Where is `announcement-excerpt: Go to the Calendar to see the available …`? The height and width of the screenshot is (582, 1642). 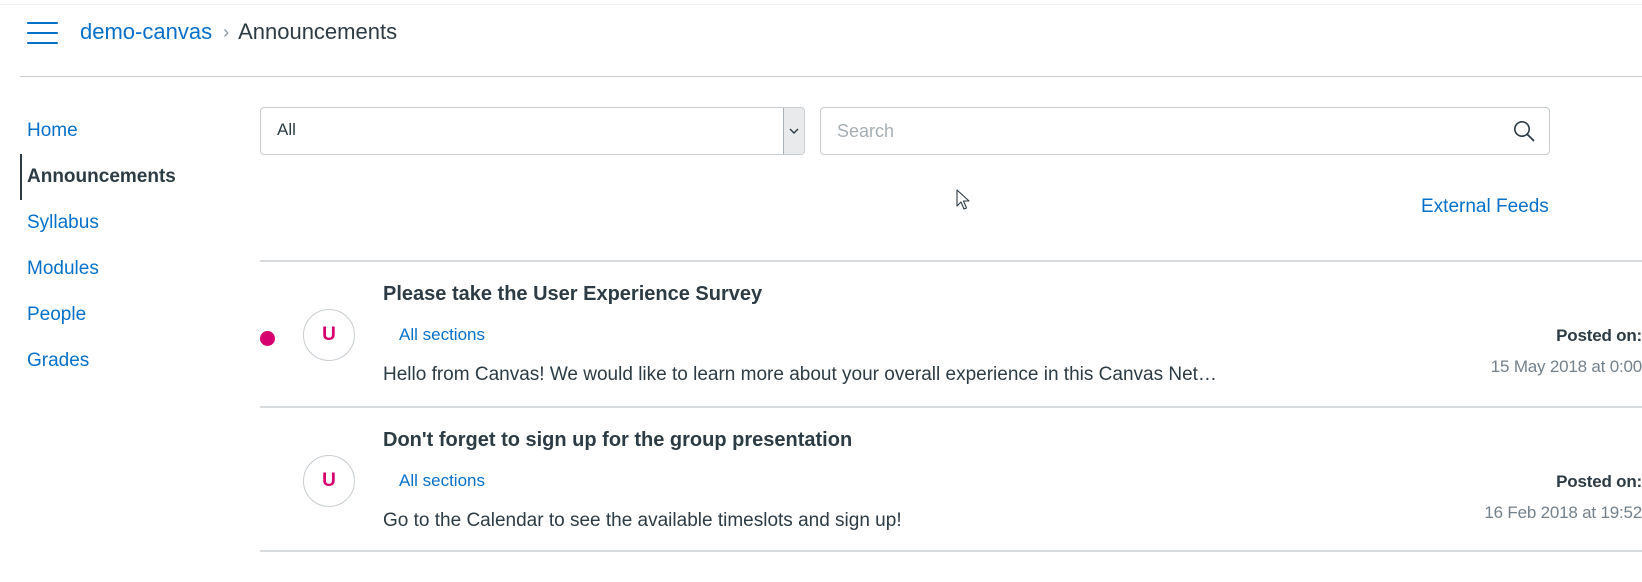
announcement-excerpt: Go to the Calendar to see the available … is located at coordinates (642, 520).